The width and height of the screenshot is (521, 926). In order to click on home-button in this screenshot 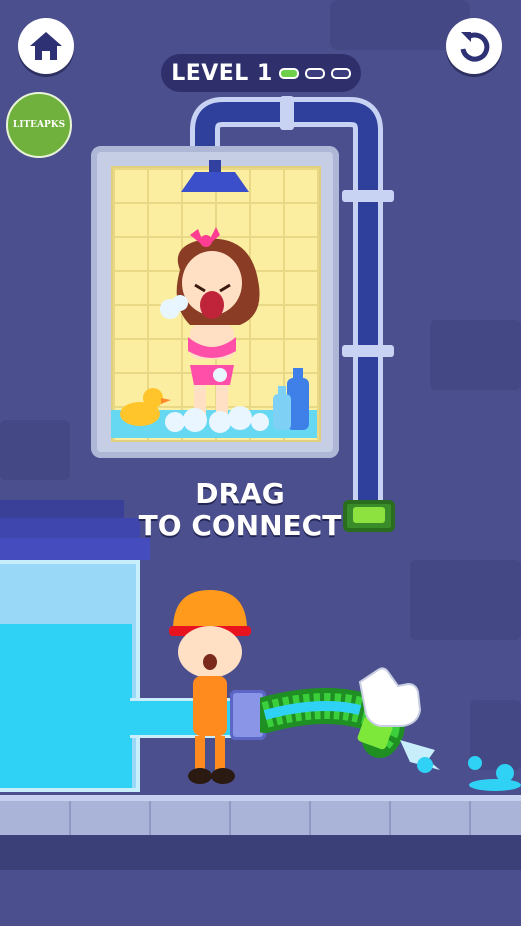, I will do `click(46, 46)`.